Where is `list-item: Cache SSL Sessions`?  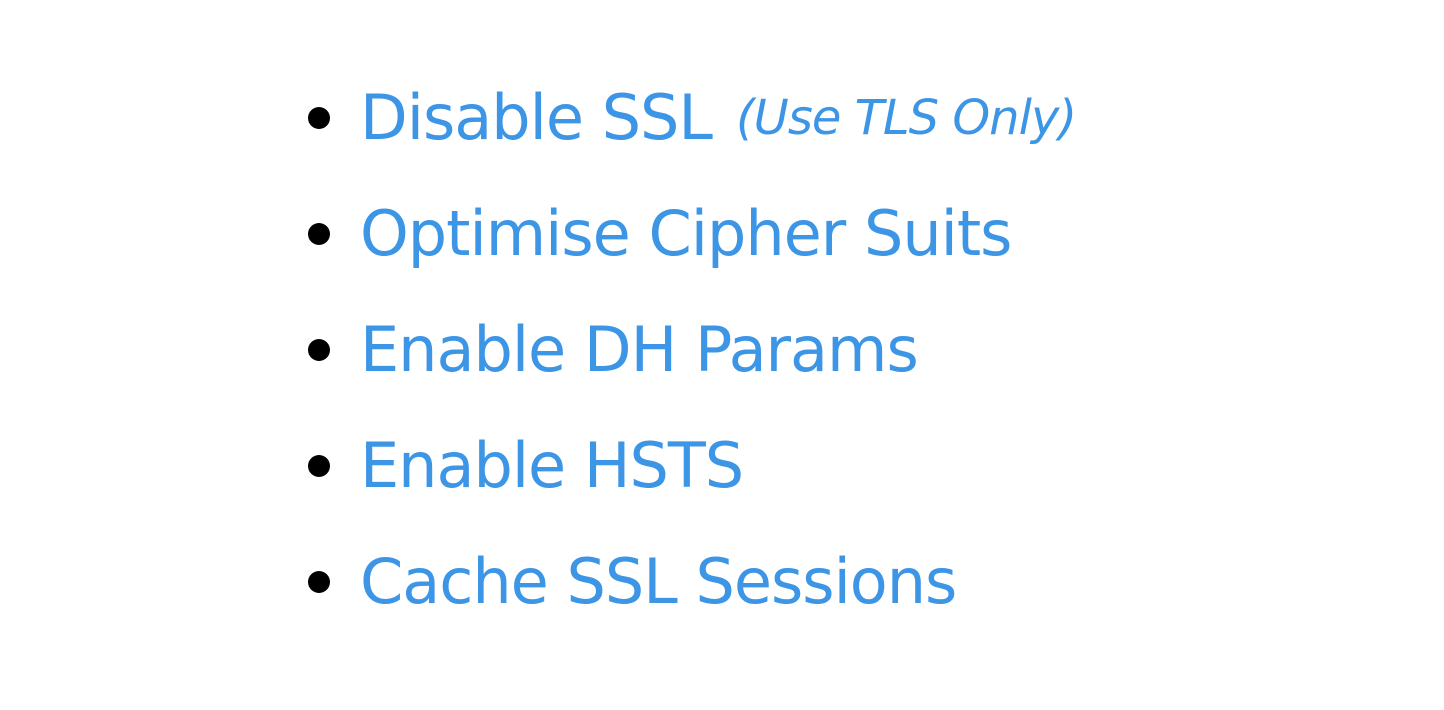 list-item: Cache SSL Sessions is located at coordinates (692, 582).